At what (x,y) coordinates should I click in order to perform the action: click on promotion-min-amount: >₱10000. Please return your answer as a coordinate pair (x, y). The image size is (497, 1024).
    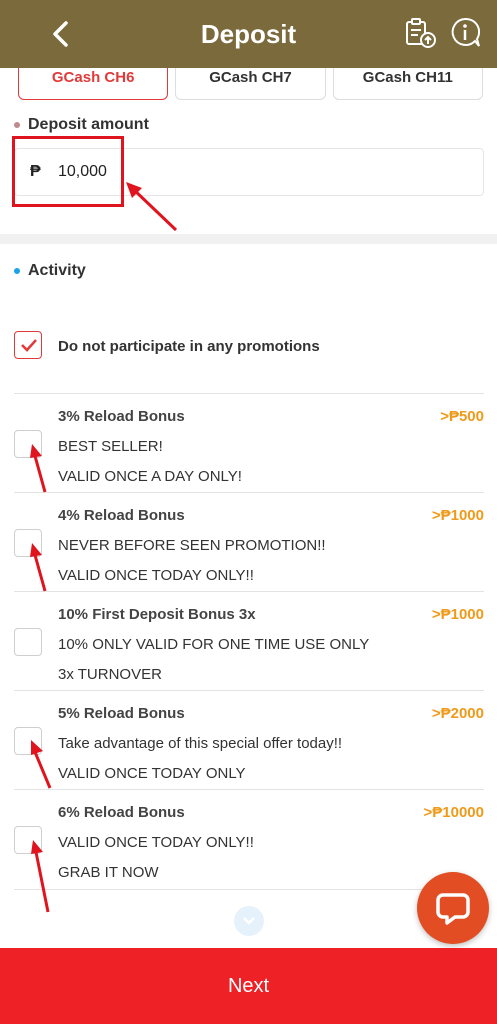
    Looking at the image, I should click on (453, 812).